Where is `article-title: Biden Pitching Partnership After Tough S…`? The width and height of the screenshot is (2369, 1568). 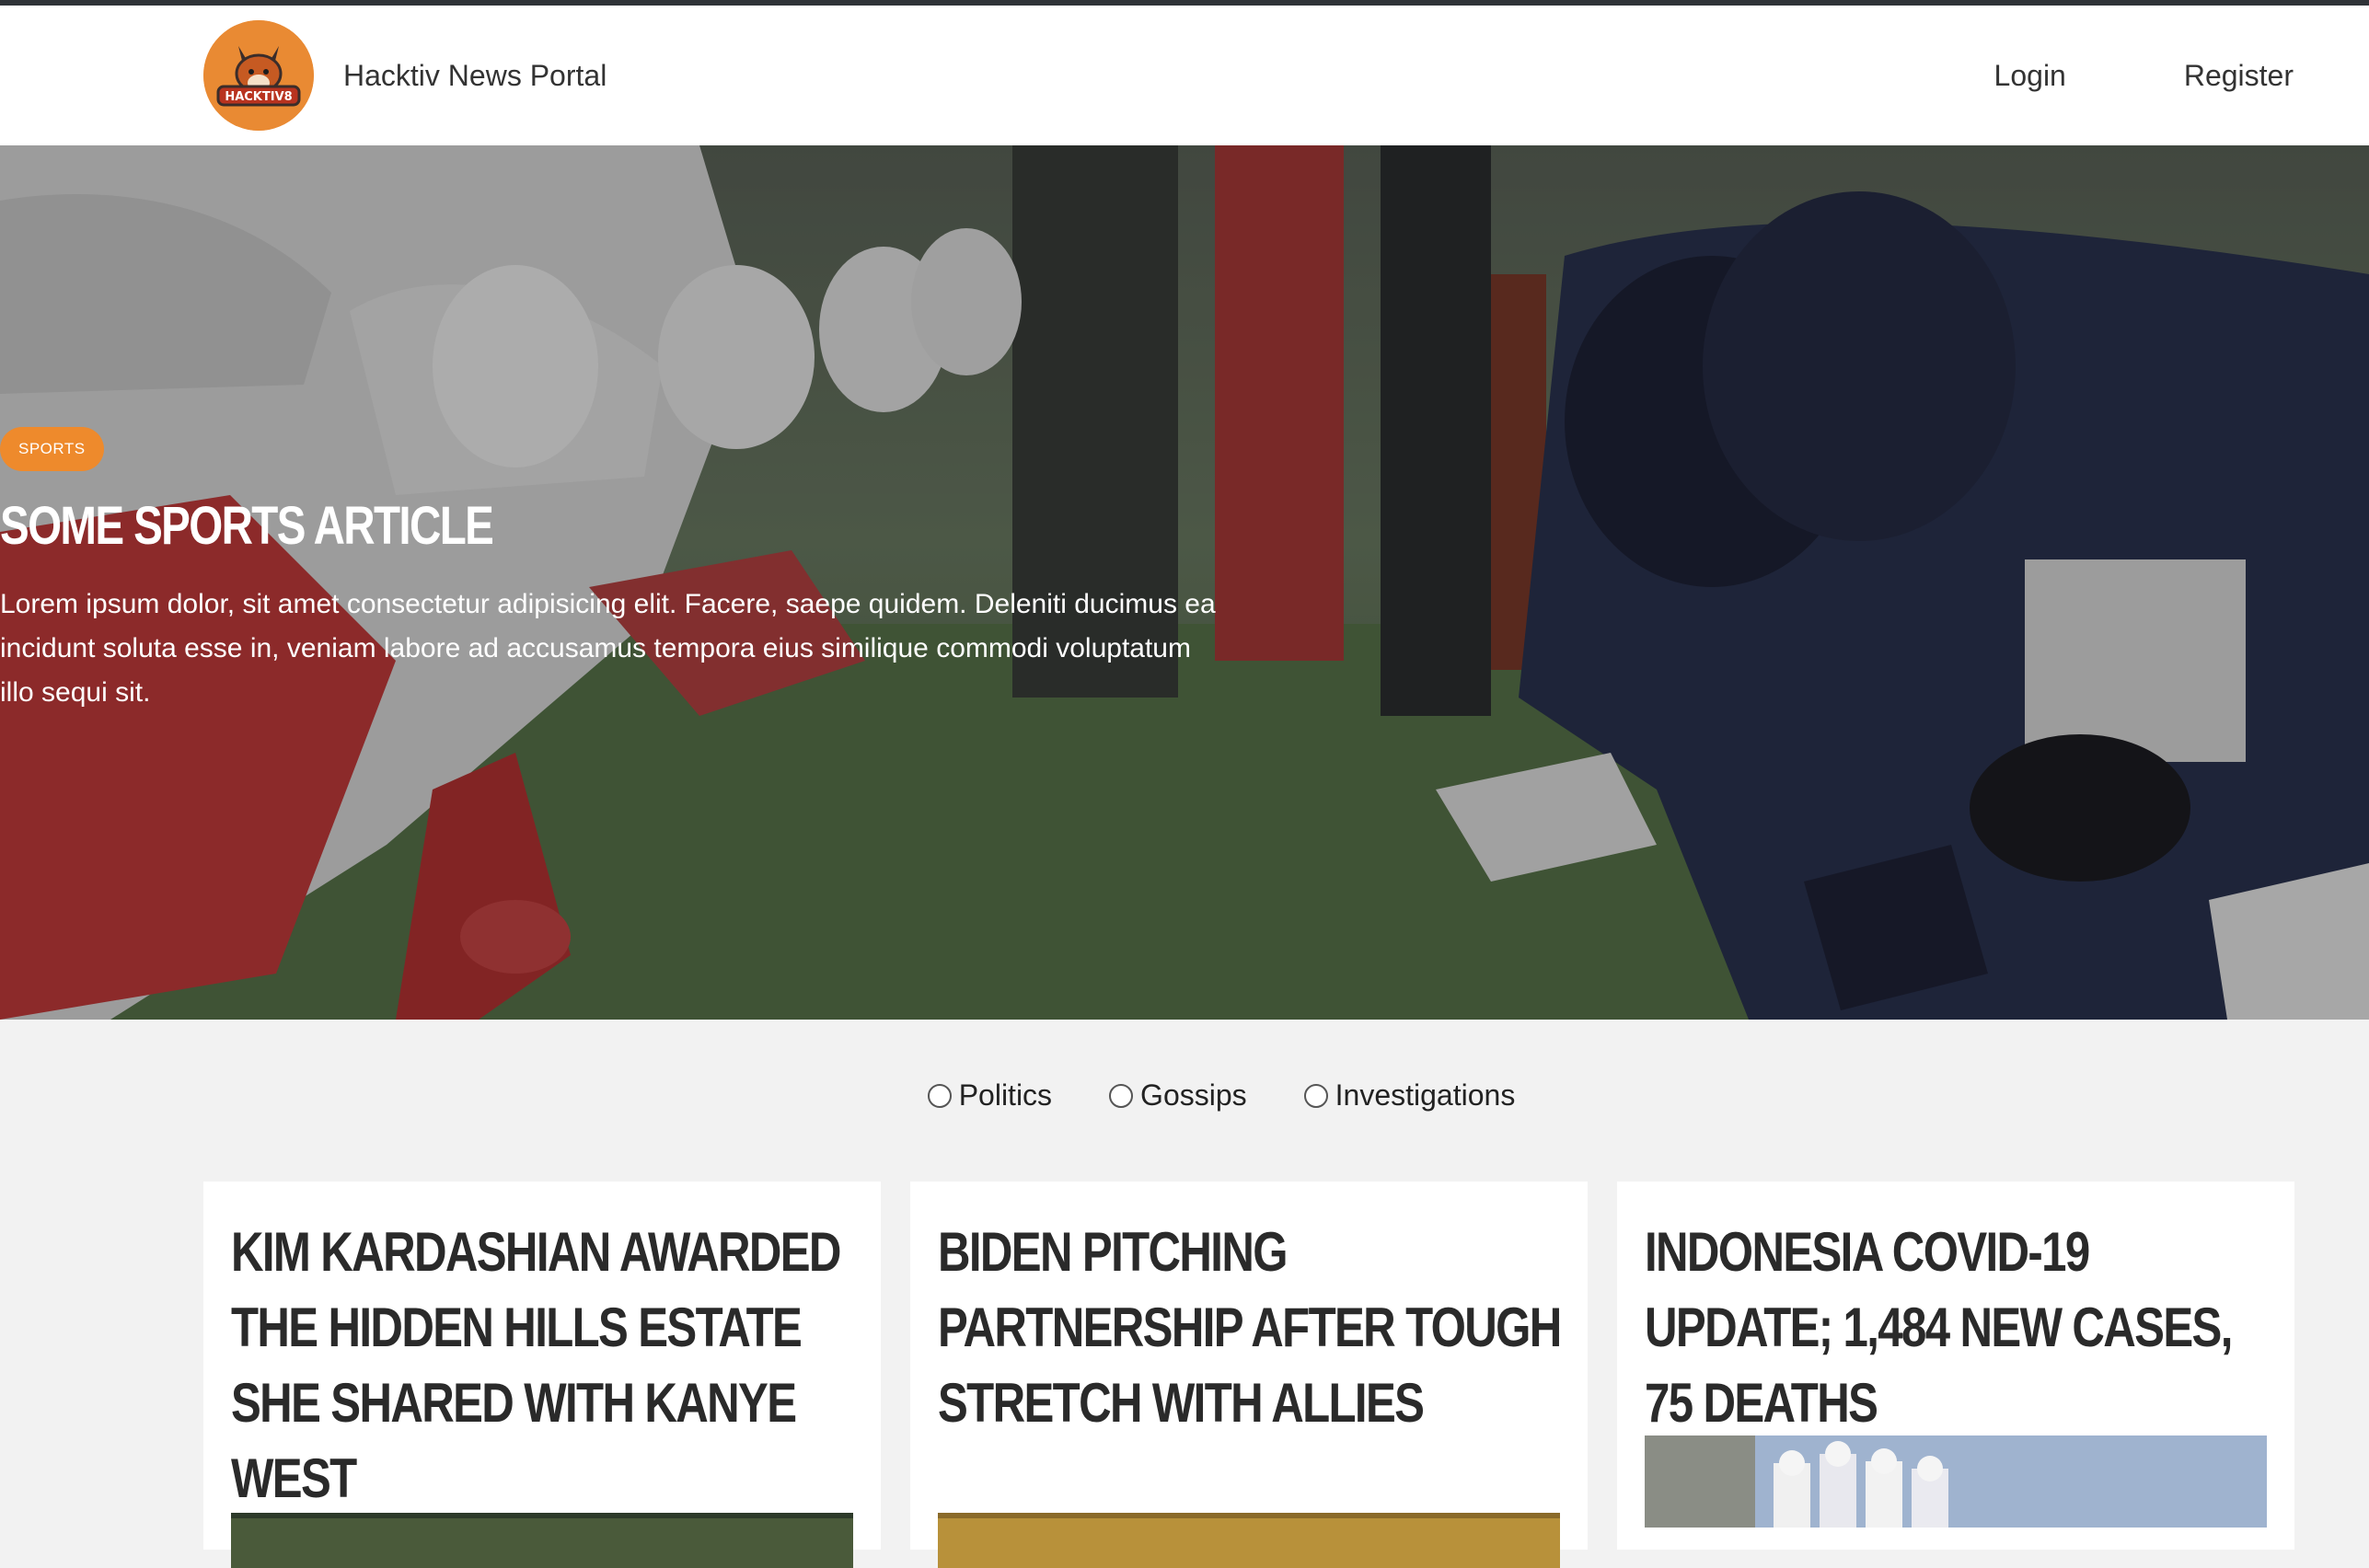 article-title: Biden Pitching Partnership After Tough S… is located at coordinates (1251, 1328).